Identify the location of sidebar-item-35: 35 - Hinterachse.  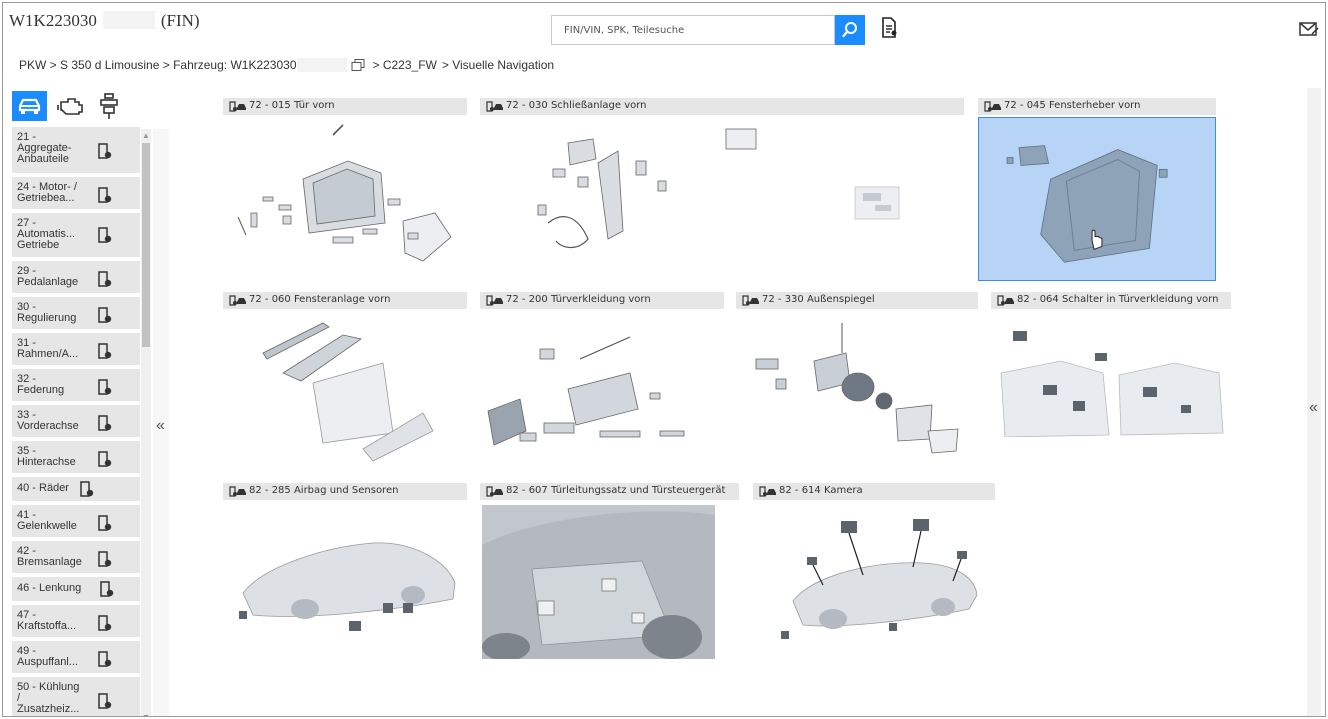
(76, 457).